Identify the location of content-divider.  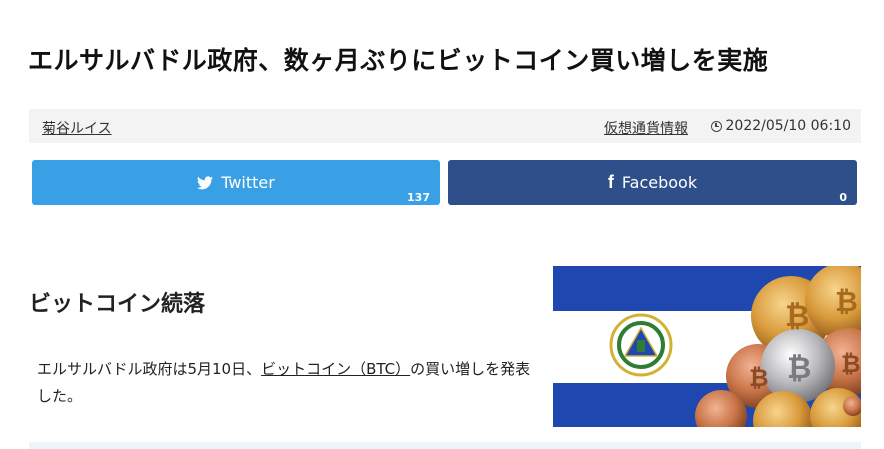
(445, 445).